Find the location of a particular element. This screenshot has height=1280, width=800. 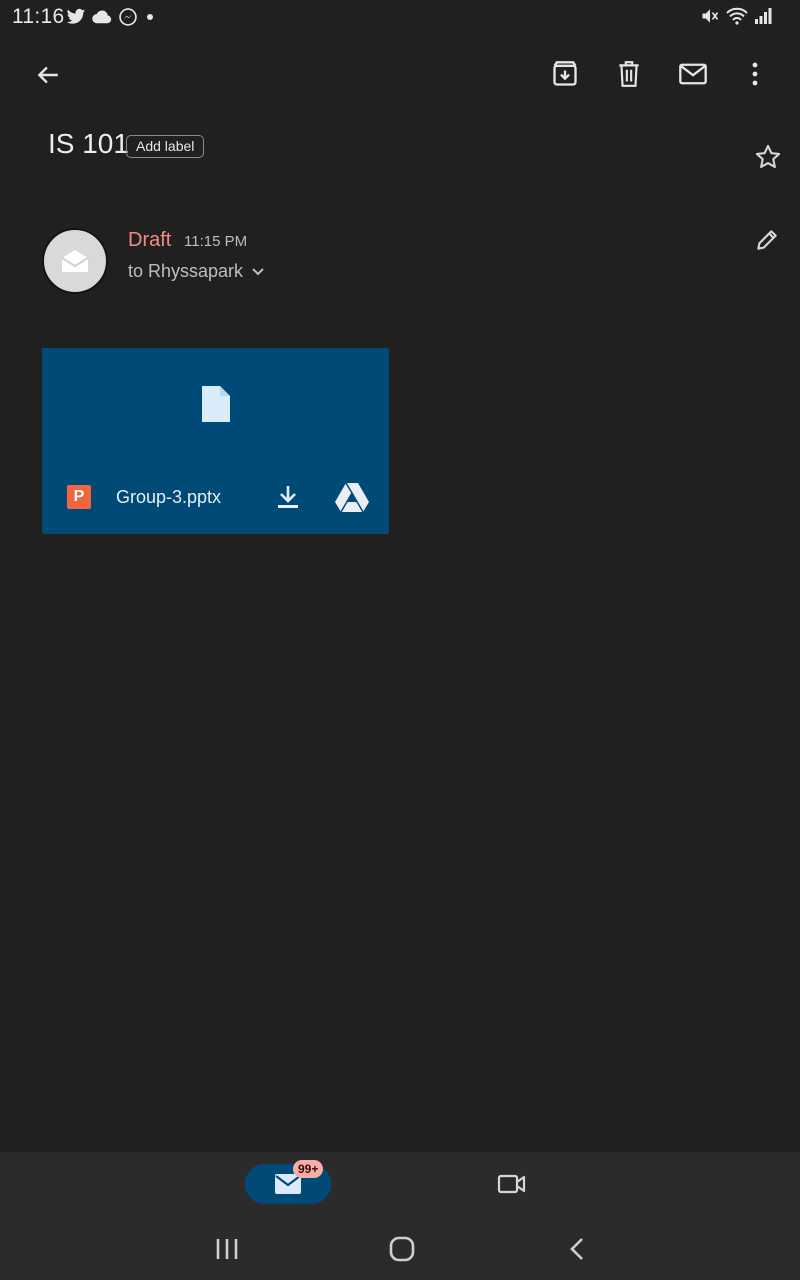

pencil-icon is located at coordinates (767, 240).